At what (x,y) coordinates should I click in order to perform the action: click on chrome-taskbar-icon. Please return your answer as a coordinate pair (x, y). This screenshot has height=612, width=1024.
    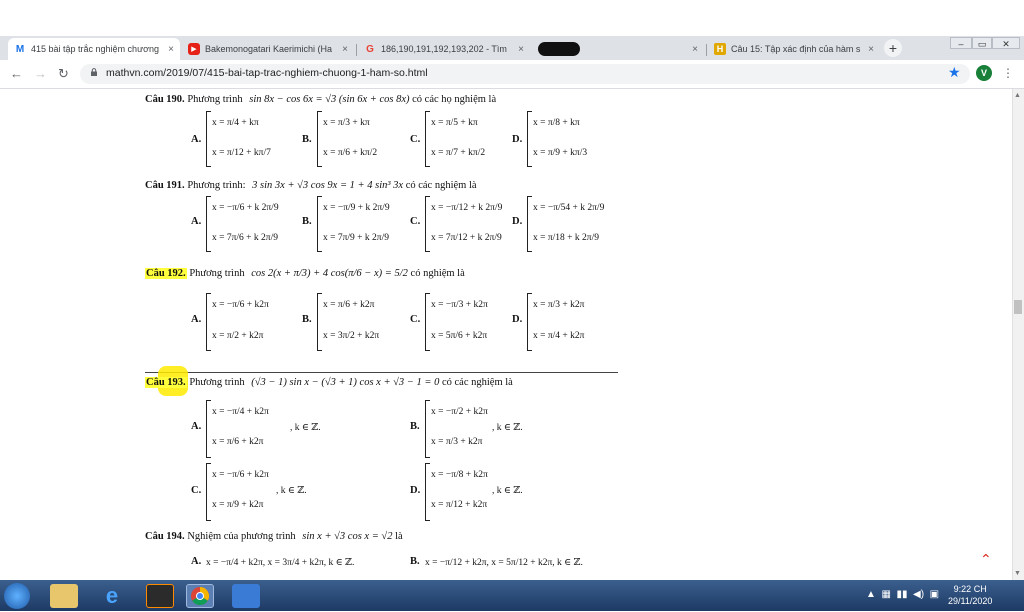
    Looking at the image, I should click on (200, 596).